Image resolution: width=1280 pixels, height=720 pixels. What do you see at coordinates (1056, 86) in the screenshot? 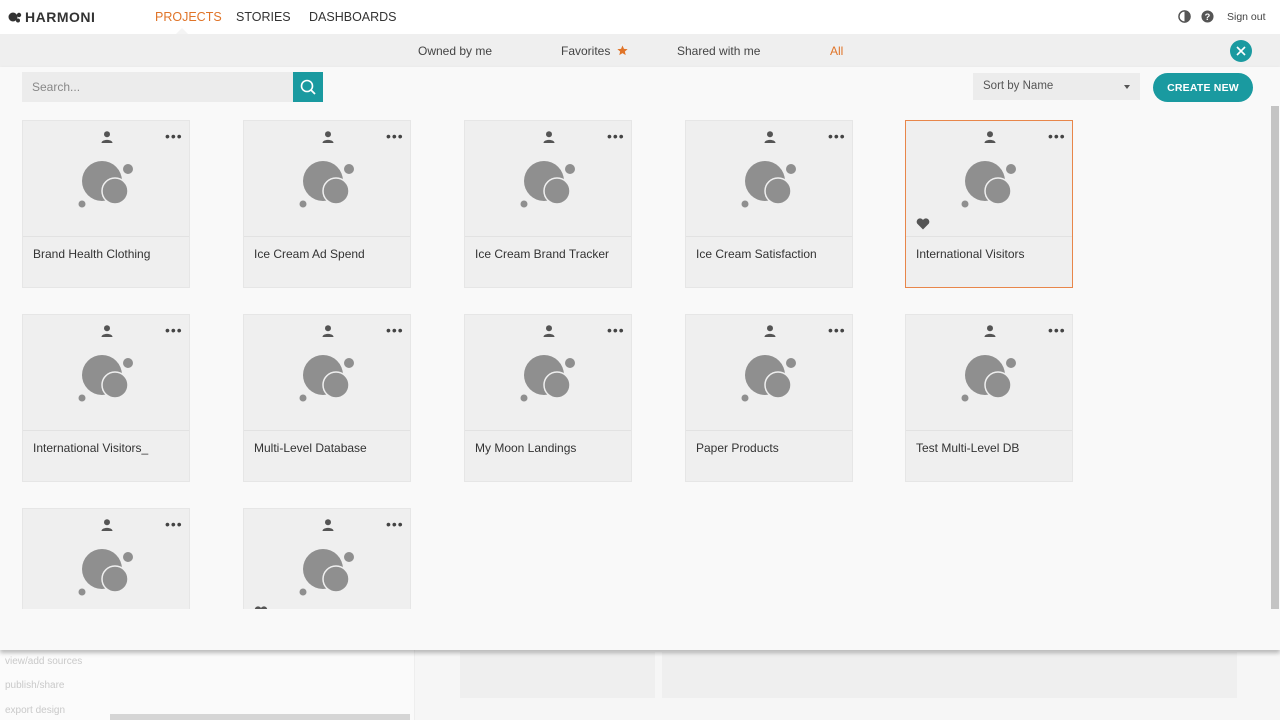
I see `sort-dropdown: Sort by Name` at bounding box center [1056, 86].